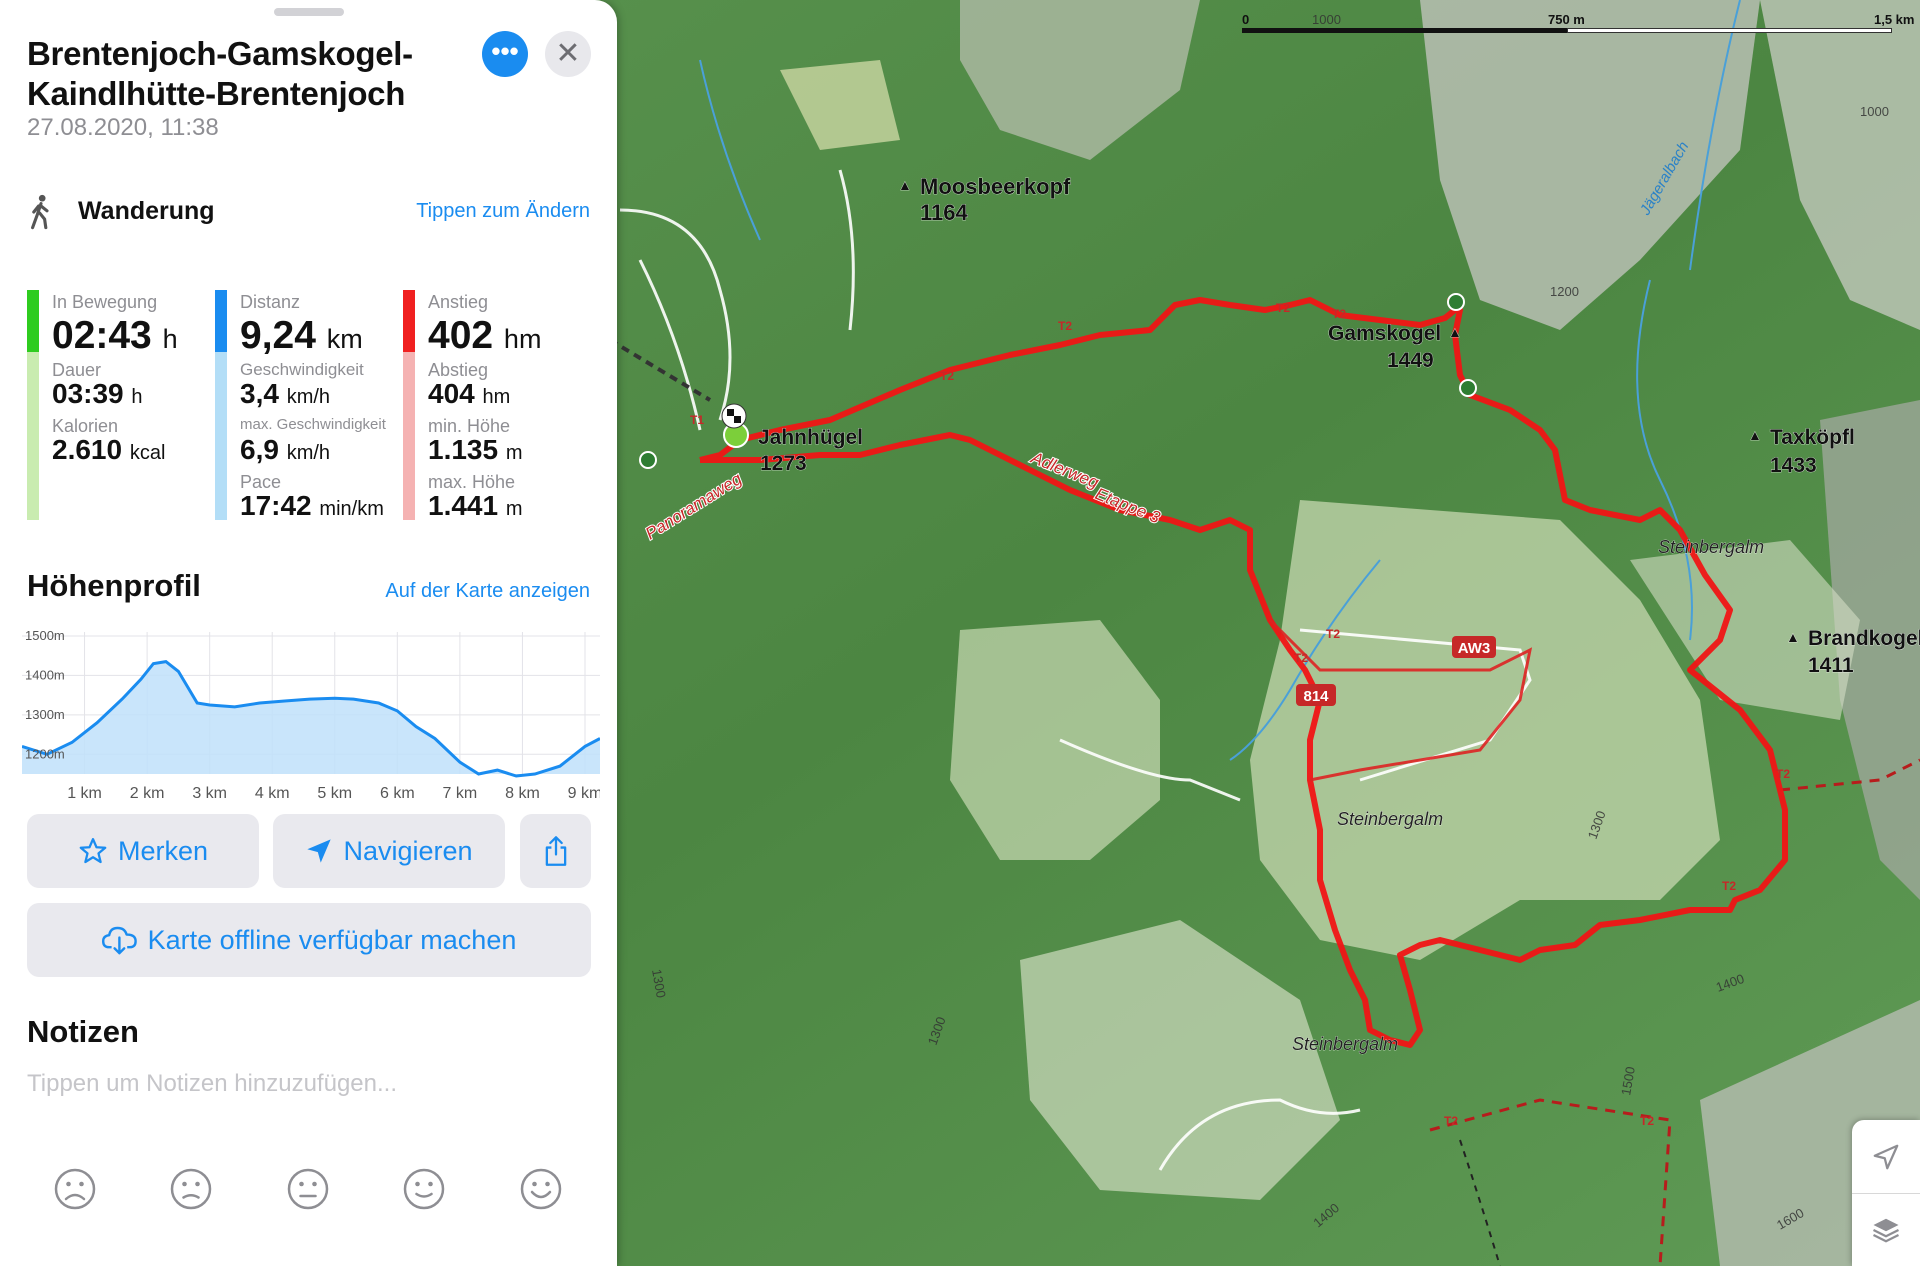  What do you see at coordinates (45, 635) in the screenshot?
I see `y-tick-label: 1500m` at bounding box center [45, 635].